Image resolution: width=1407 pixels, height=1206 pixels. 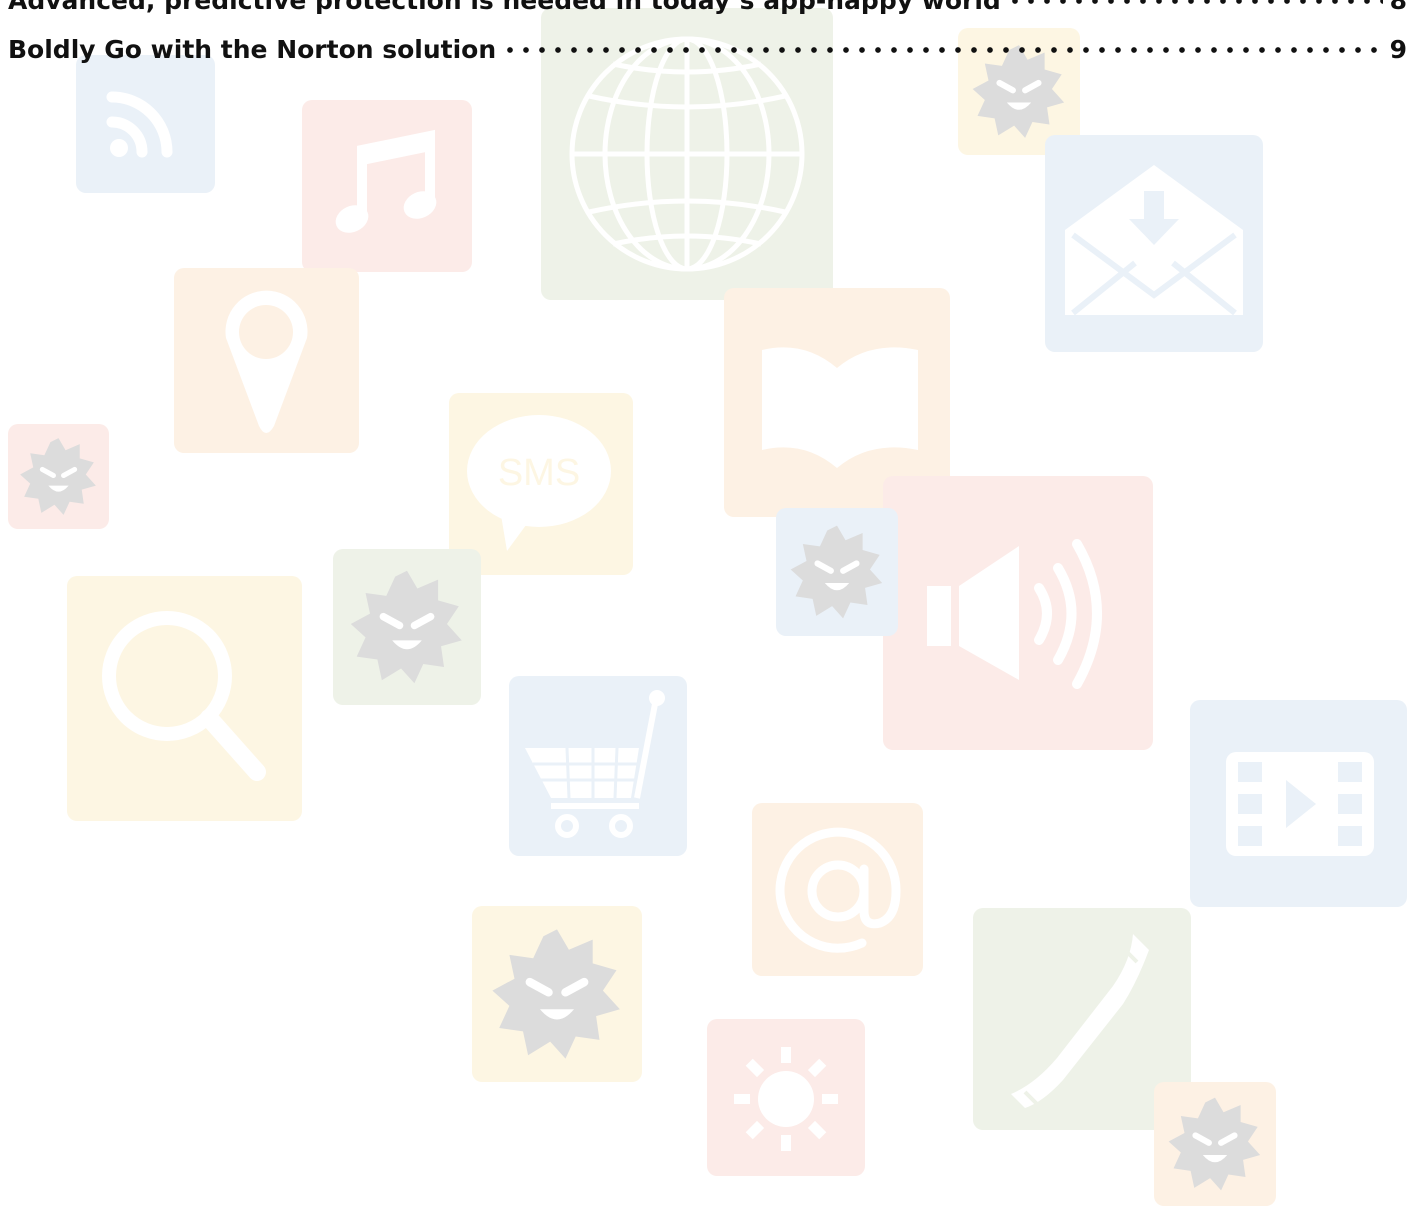 I want to click on toc-page-number: 8, so click(x=1398, y=7).